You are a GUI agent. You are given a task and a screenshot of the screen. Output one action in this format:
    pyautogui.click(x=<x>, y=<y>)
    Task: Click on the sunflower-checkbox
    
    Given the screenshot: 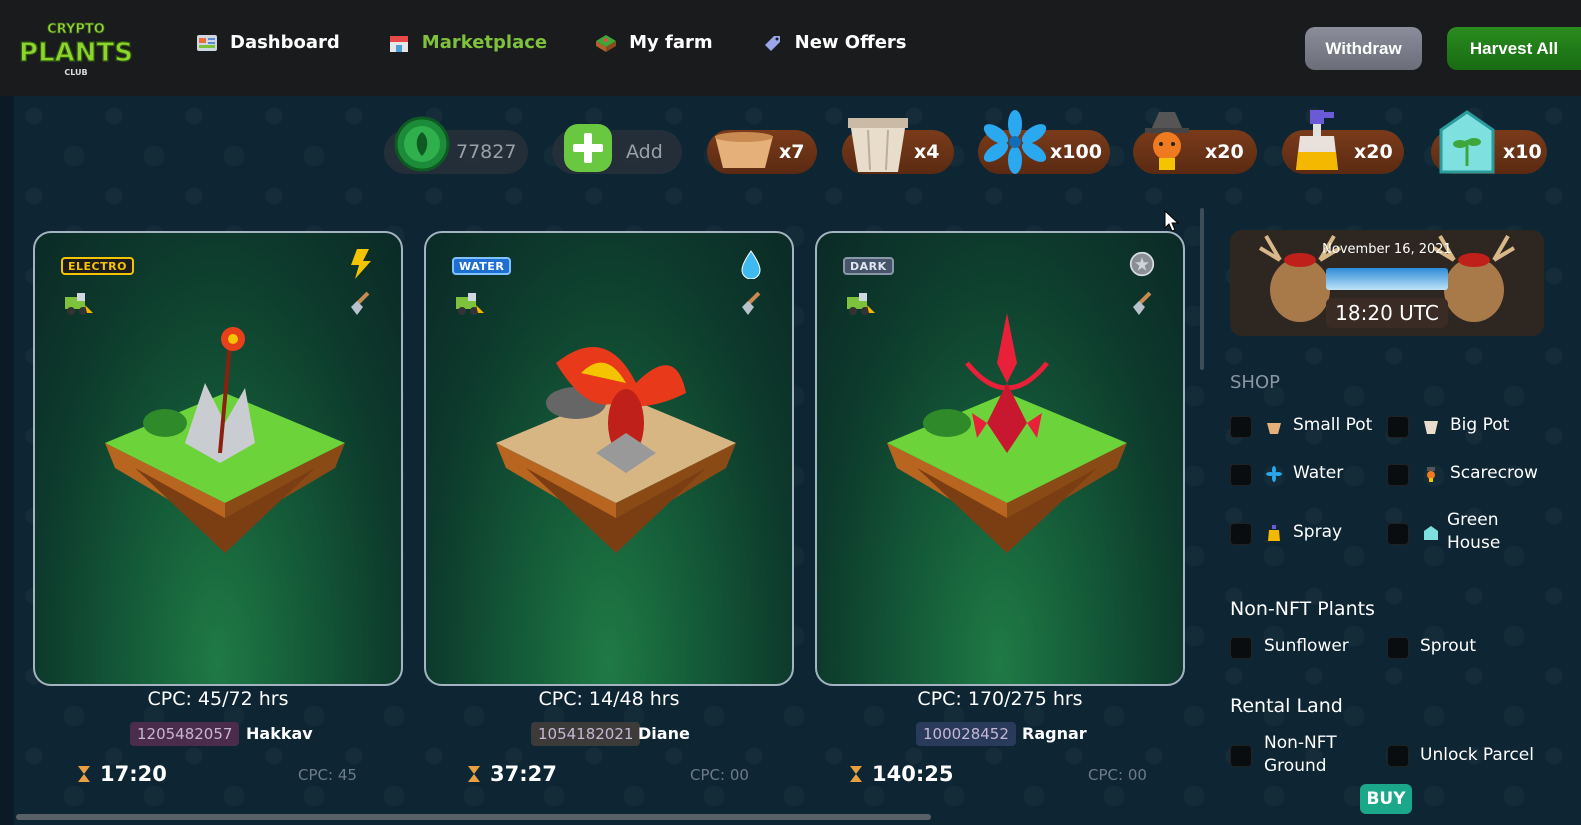 What is the action you would take?
    pyautogui.click(x=1241, y=648)
    